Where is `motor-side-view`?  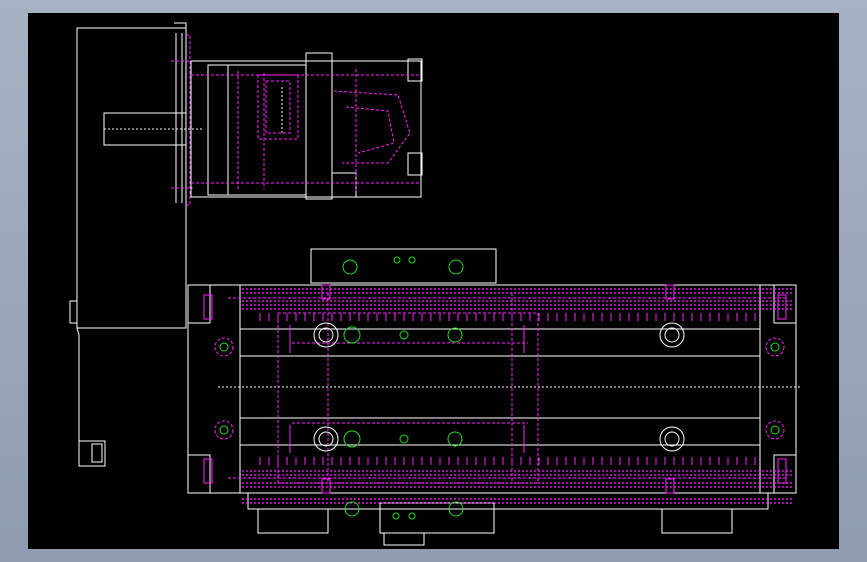 motor-side-view is located at coordinates (136, 244).